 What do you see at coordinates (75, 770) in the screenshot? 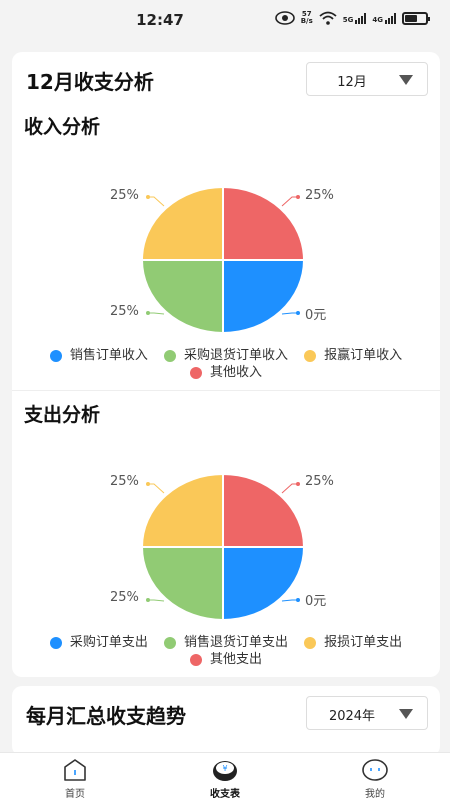
I see `home-icon` at bounding box center [75, 770].